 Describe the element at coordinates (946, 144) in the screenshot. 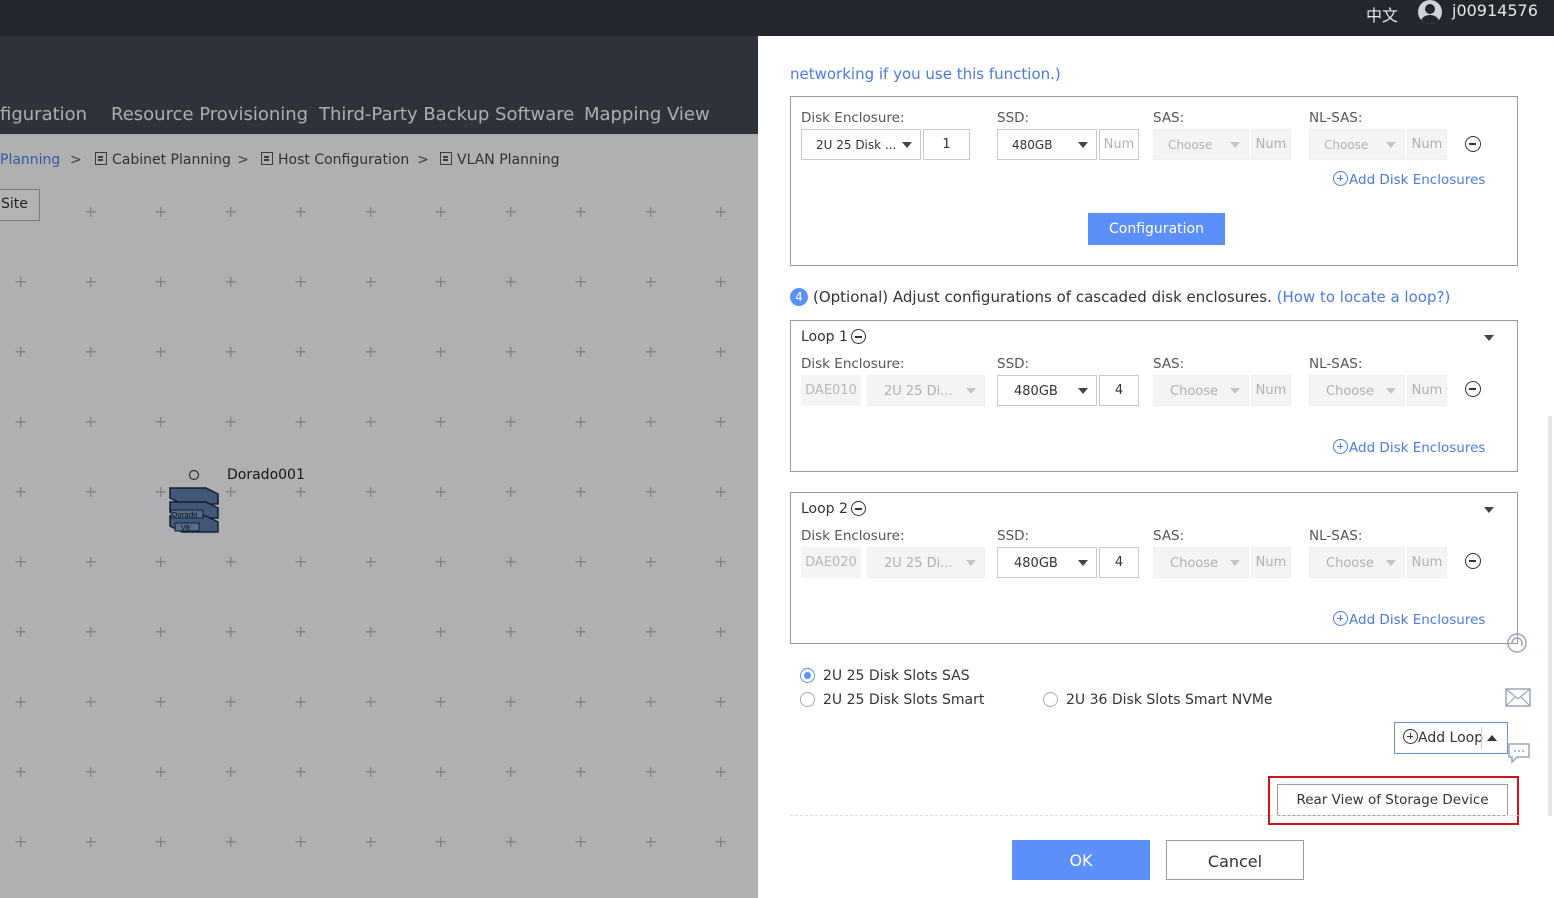

I see `enclosure-count-input: 1` at that location.